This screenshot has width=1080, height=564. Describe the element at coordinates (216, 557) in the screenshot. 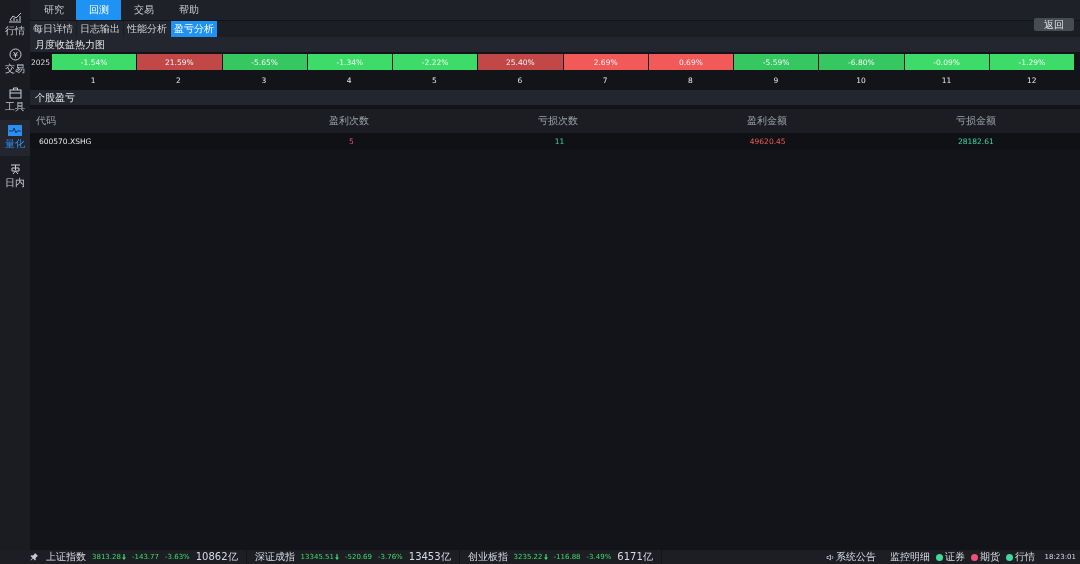

I see `index-volume: 10862亿` at that location.